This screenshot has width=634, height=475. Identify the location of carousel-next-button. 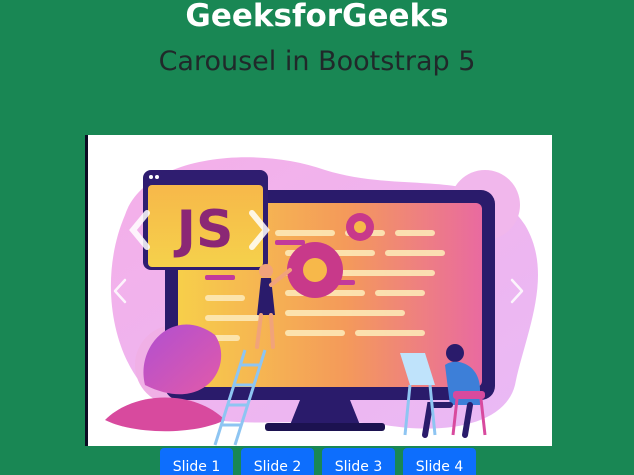
(517, 290).